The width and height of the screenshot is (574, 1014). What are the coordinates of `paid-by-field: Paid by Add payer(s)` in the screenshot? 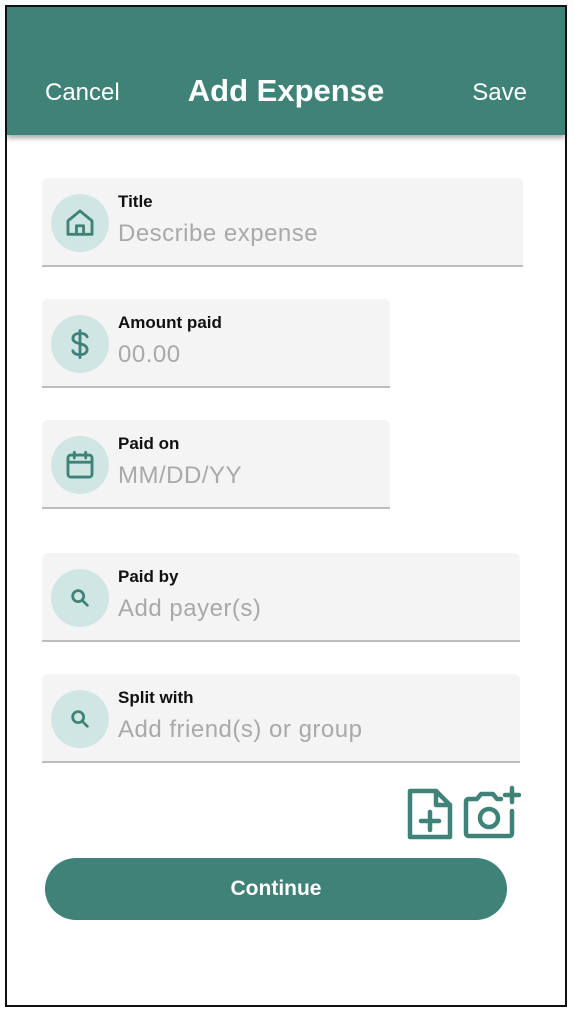 It's located at (281, 597).